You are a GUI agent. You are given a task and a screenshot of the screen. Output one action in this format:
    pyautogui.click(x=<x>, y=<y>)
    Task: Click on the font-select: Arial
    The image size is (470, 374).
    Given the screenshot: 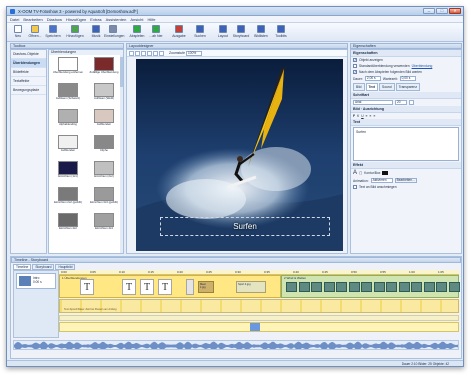 What is the action you would take?
    pyautogui.click(x=373, y=102)
    